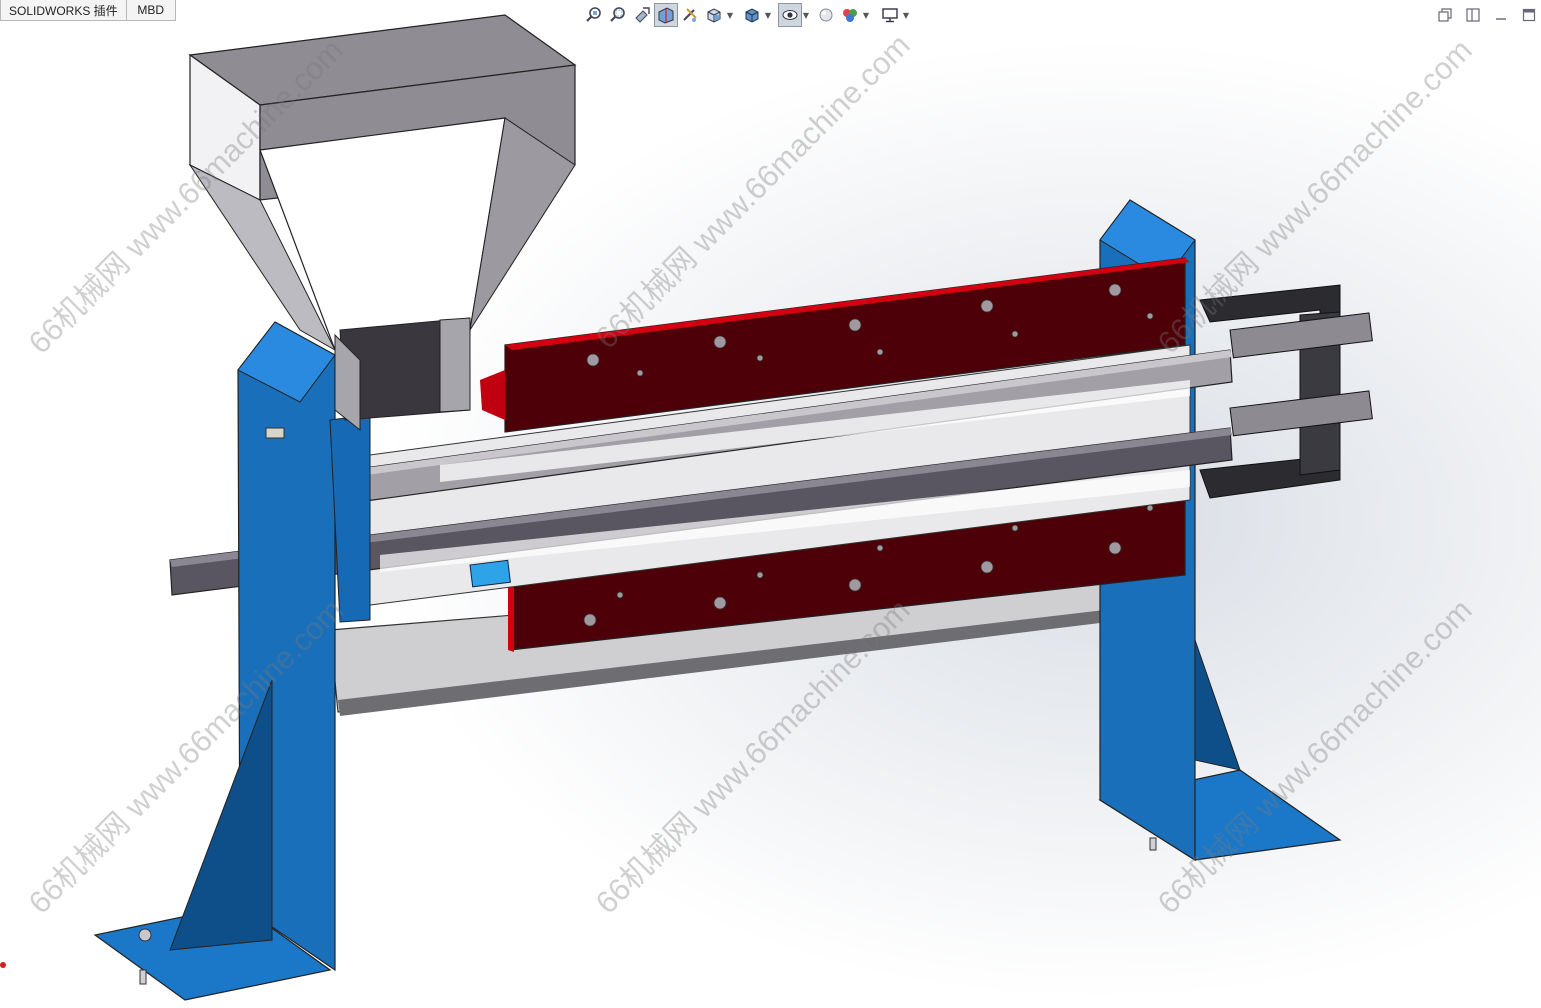  What do you see at coordinates (666, 15) in the screenshot?
I see `section-view-icon` at bounding box center [666, 15].